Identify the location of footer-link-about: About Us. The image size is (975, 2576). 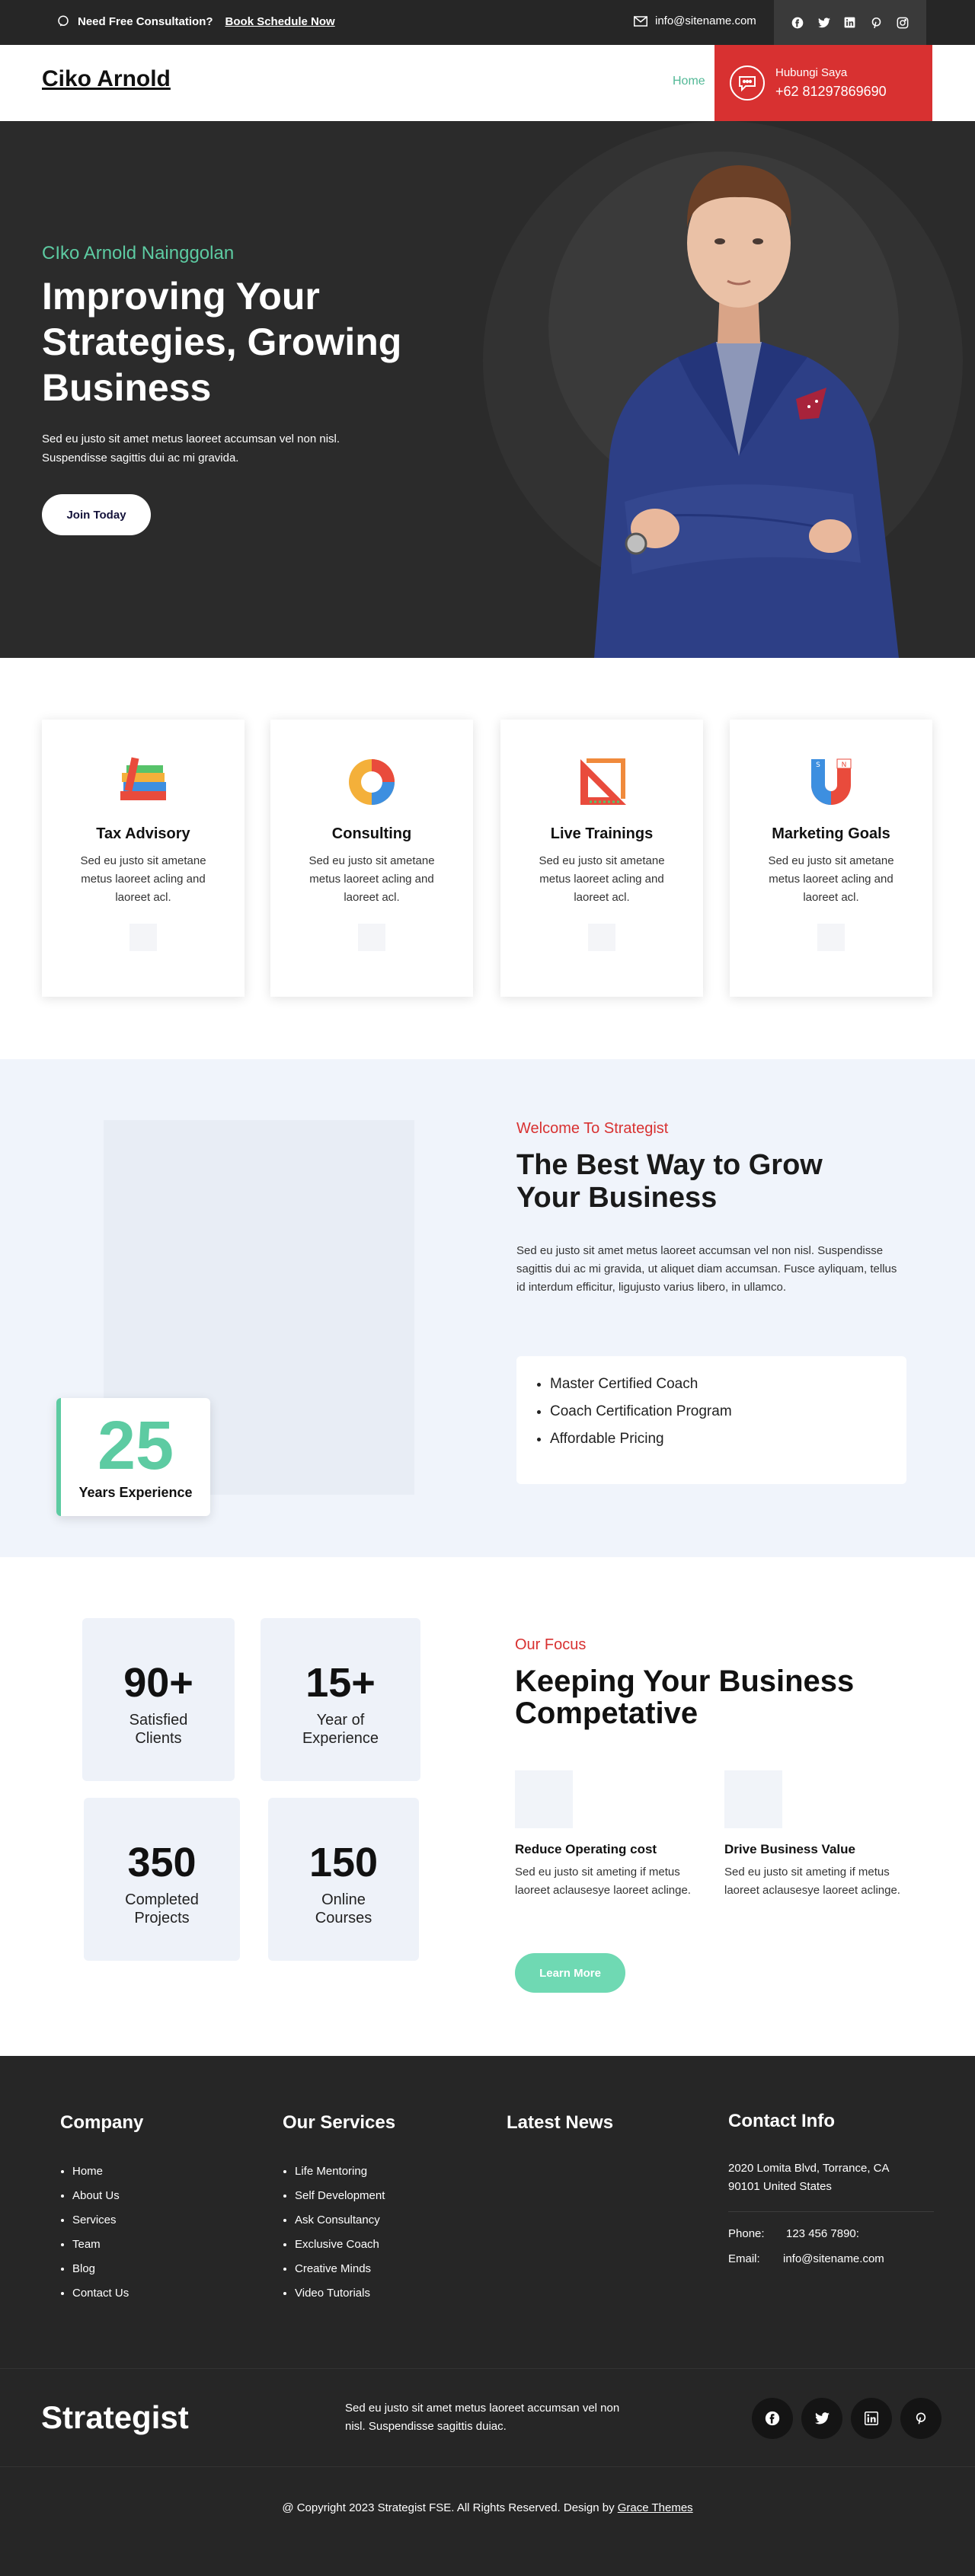
(169, 2196).